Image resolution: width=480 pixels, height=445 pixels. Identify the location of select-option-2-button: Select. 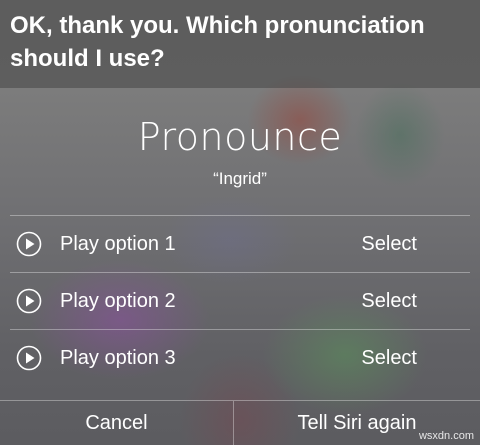
(389, 301).